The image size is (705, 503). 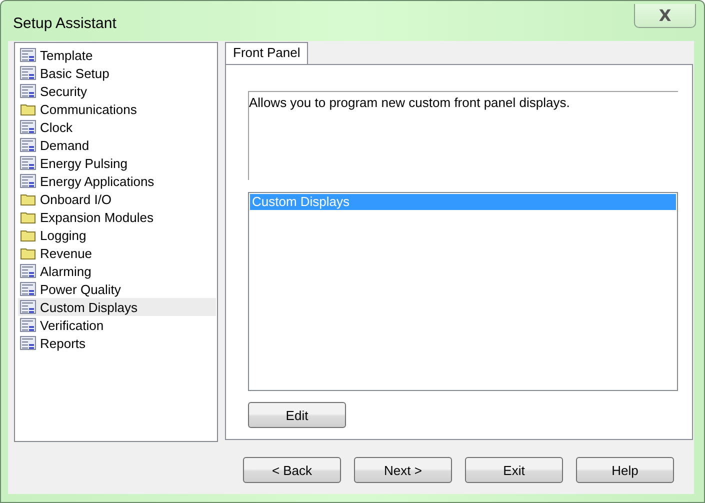 What do you see at coordinates (64, 23) in the screenshot?
I see `window-title: Setup Assistant` at bounding box center [64, 23].